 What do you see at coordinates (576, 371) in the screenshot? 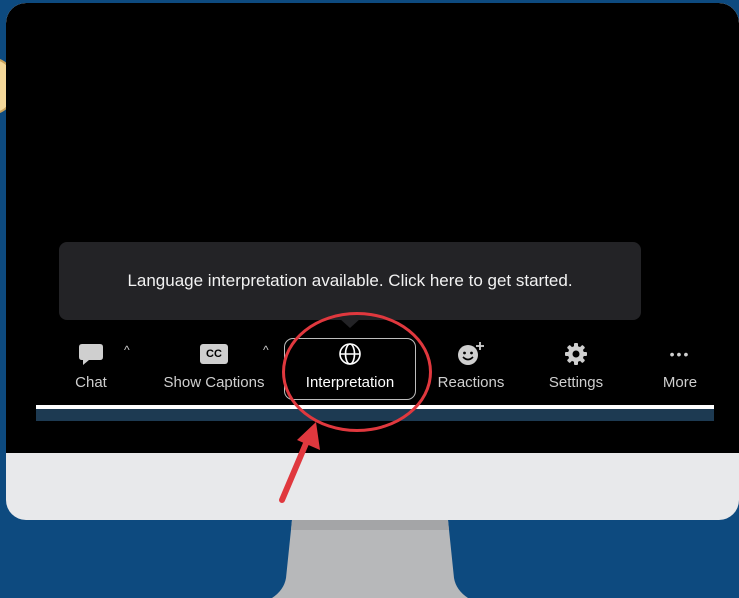
I see `settings-button: Settings` at bounding box center [576, 371].